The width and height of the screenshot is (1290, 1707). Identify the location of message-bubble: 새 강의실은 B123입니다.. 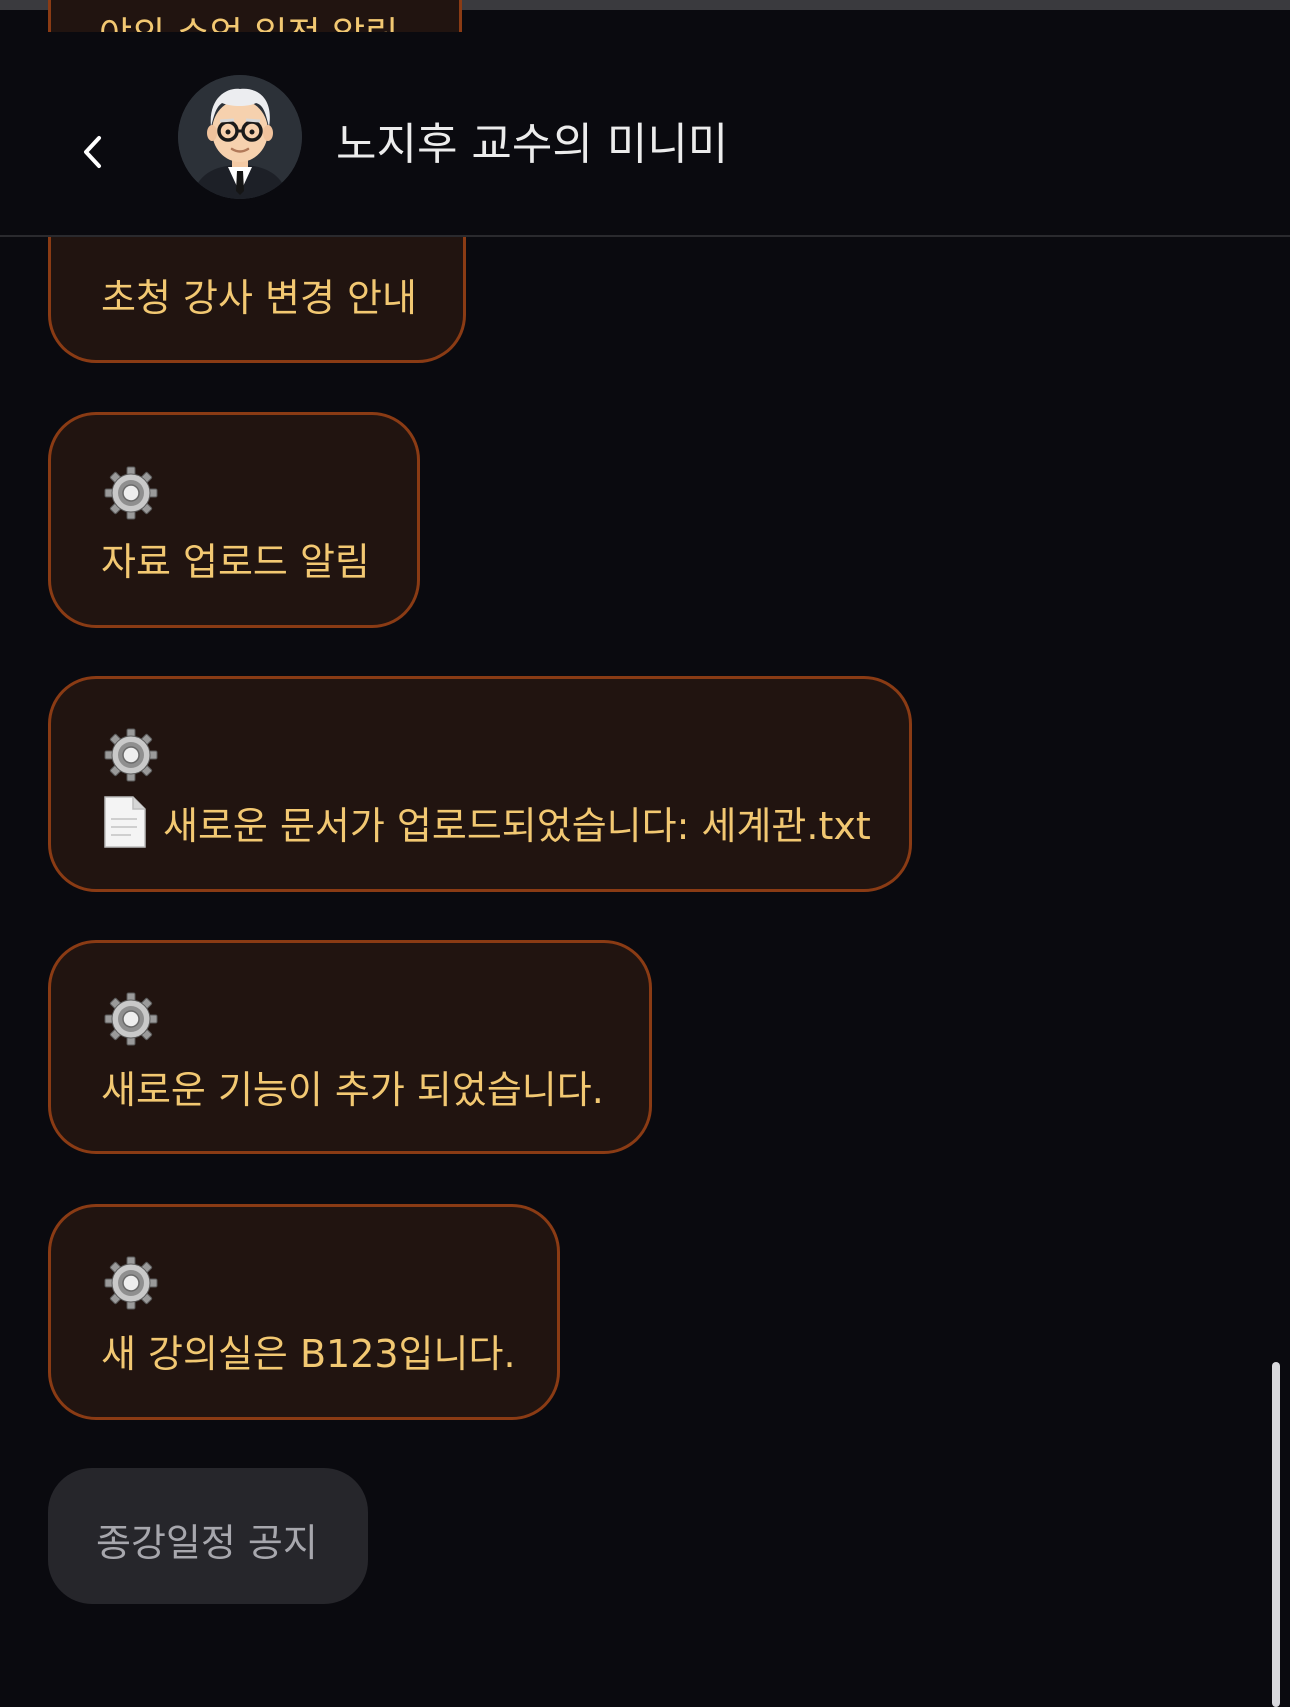
(304, 1312).